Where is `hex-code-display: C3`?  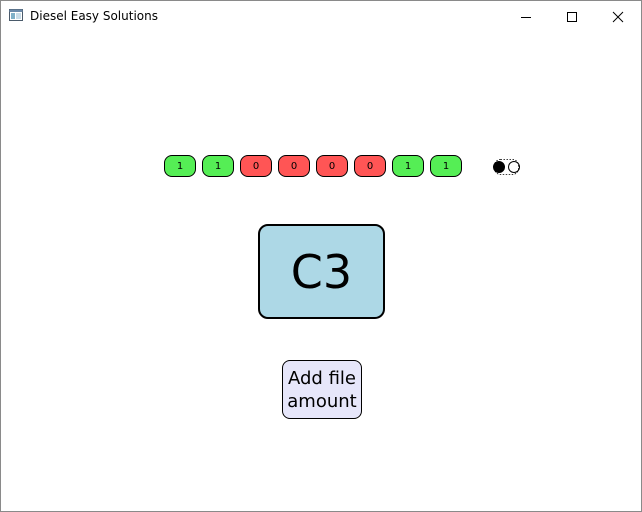 hex-code-display: C3 is located at coordinates (321, 271).